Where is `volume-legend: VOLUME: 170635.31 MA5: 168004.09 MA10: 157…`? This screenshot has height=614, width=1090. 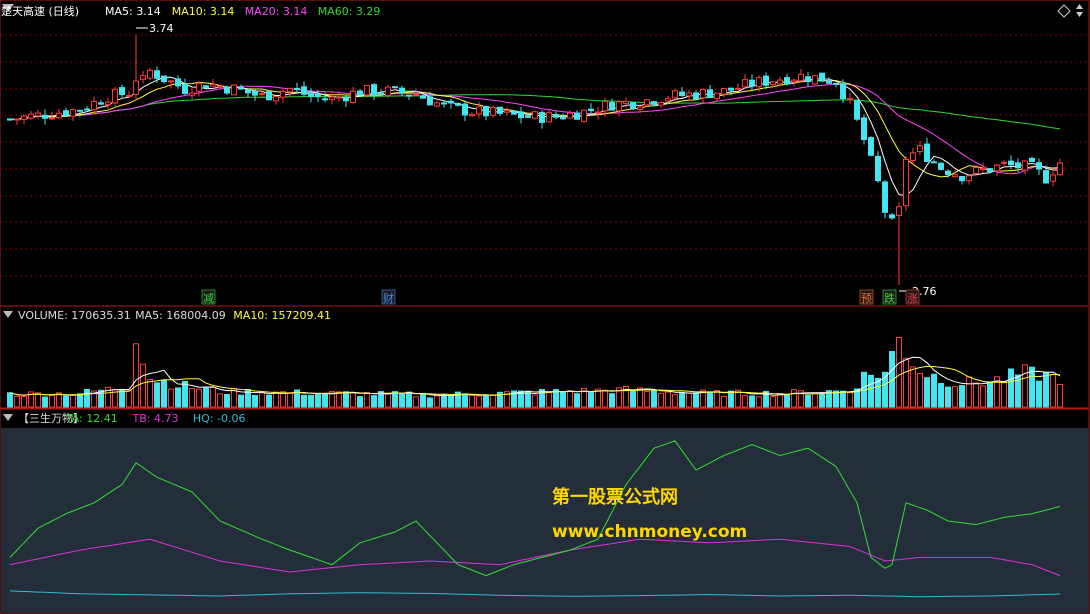
volume-legend: VOLUME: 170635.31 MA5: 168004.09 MA10: 157… is located at coordinates (167, 315).